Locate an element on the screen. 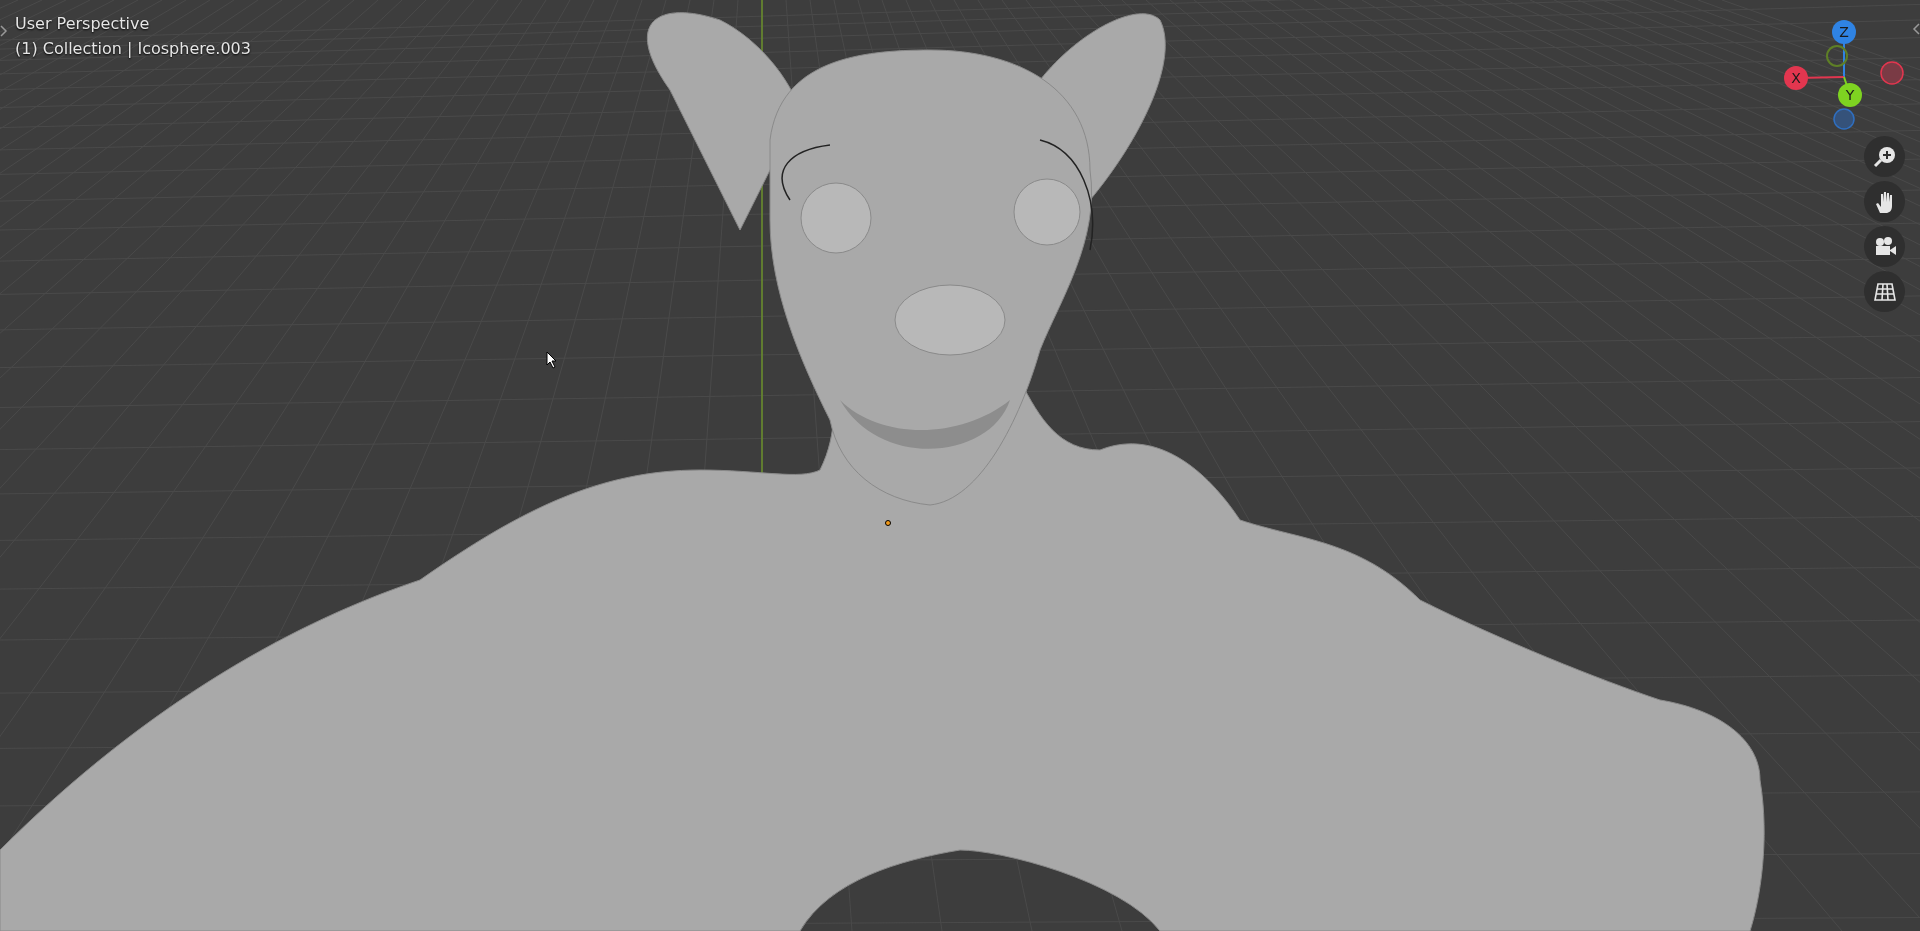 Image resolution: width=1920 pixels, height=931 pixels. axis-handle: Y is located at coordinates (1850, 95).